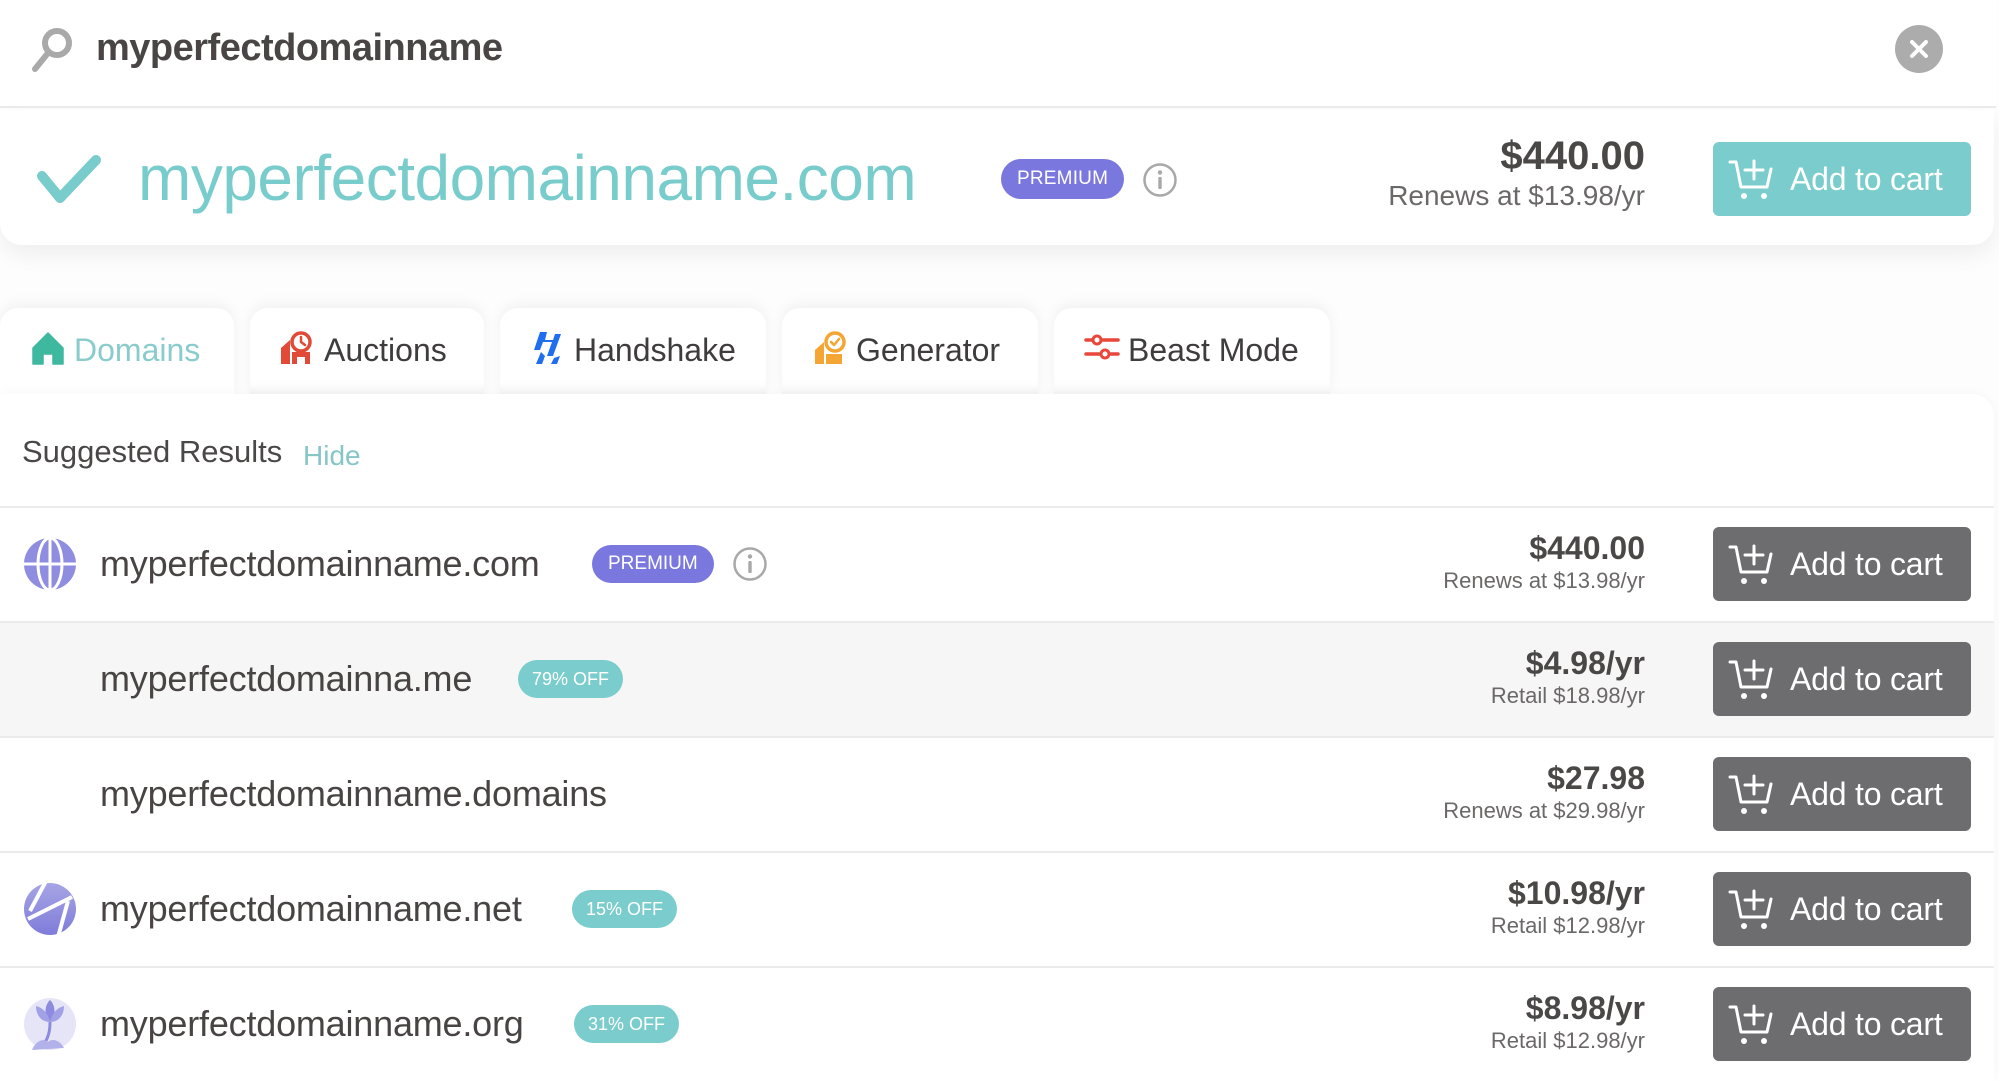 The height and width of the screenshot is (1081, 1999). What do you see at coordinates (1544, 810) in the screenshot?
I see `price-subtext: Renews at $29.98/yr` at bounding box center [1544, 810].